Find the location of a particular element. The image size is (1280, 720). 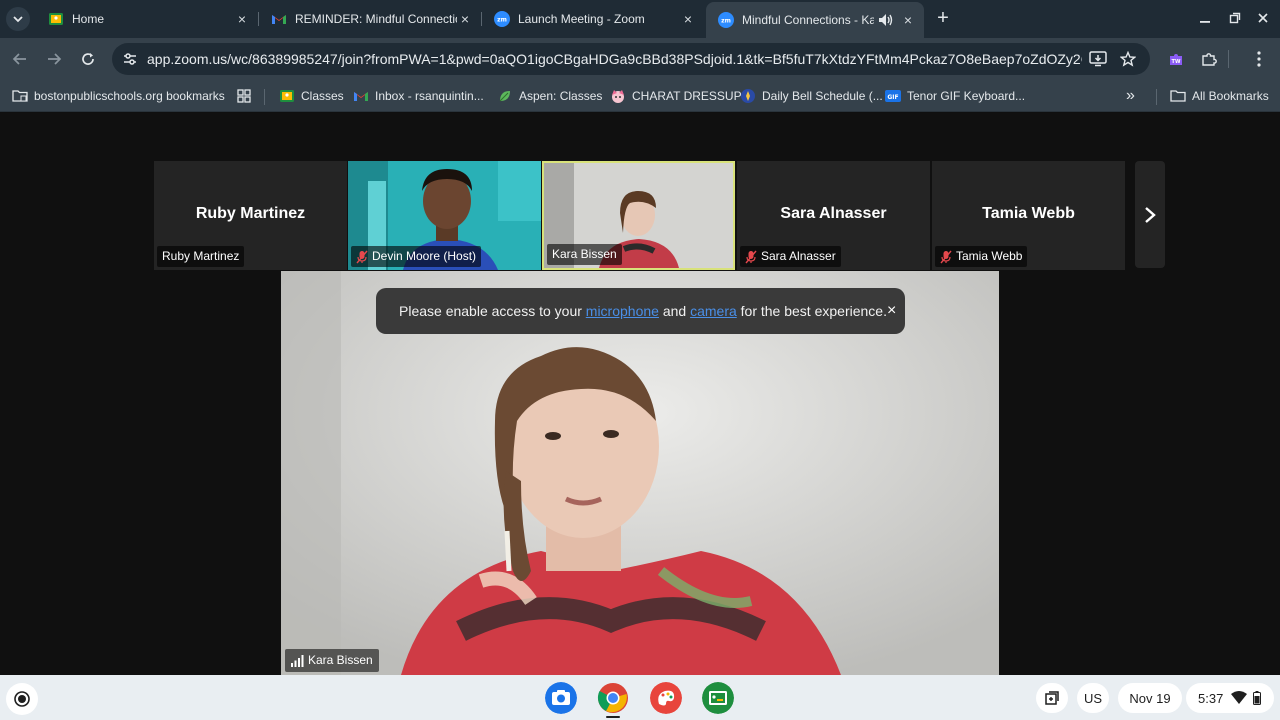

tab-gmail-reminder: REMINDER: Mindful Connection × is located at coordinates (370, 19).